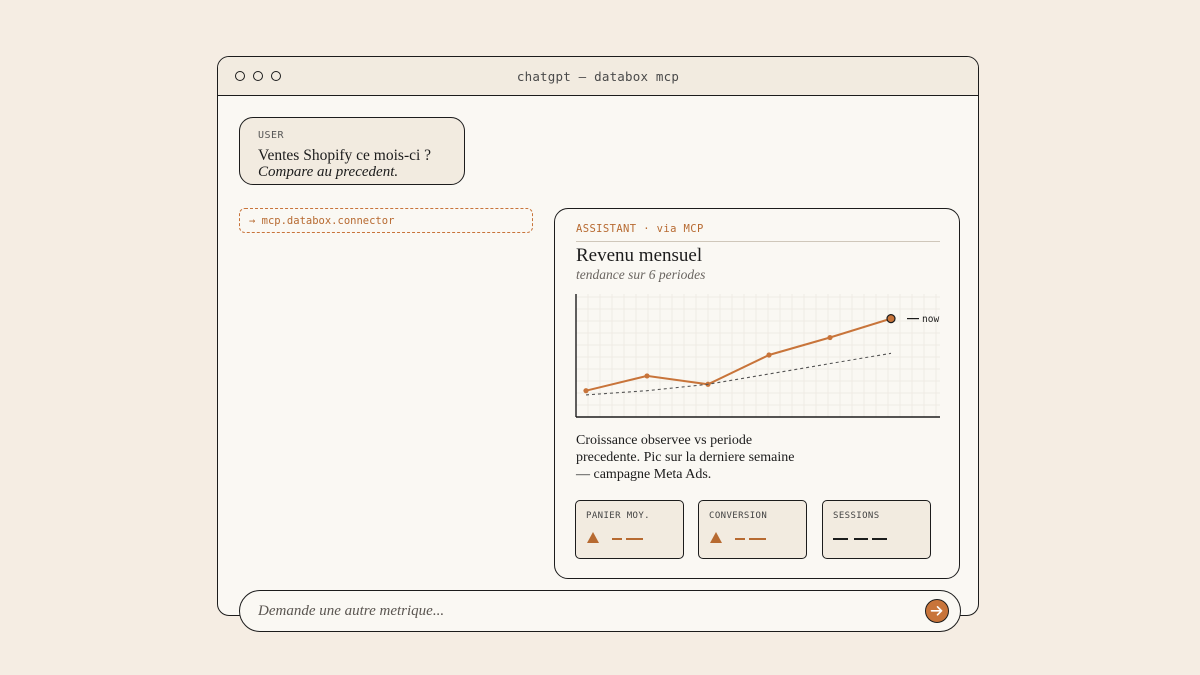 This screenshot has height=675, width=1200. What do you see at coordinates (629, 529) in the screenshot?
I see `kpi-card-panier: PANIER MOY.` at bounding box center [629, 529].